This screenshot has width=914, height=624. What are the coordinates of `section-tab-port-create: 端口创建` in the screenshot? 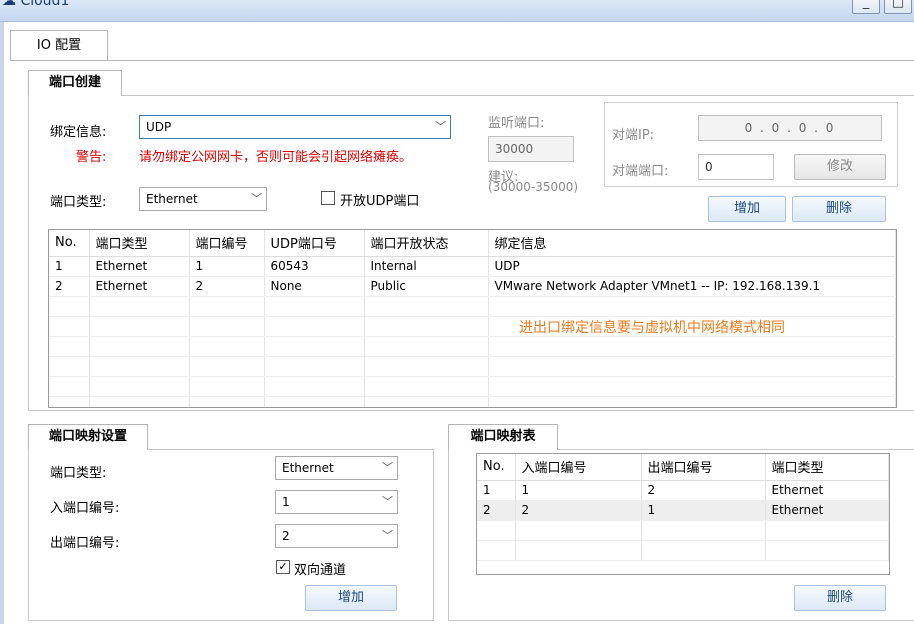 It's located at (75, 83).